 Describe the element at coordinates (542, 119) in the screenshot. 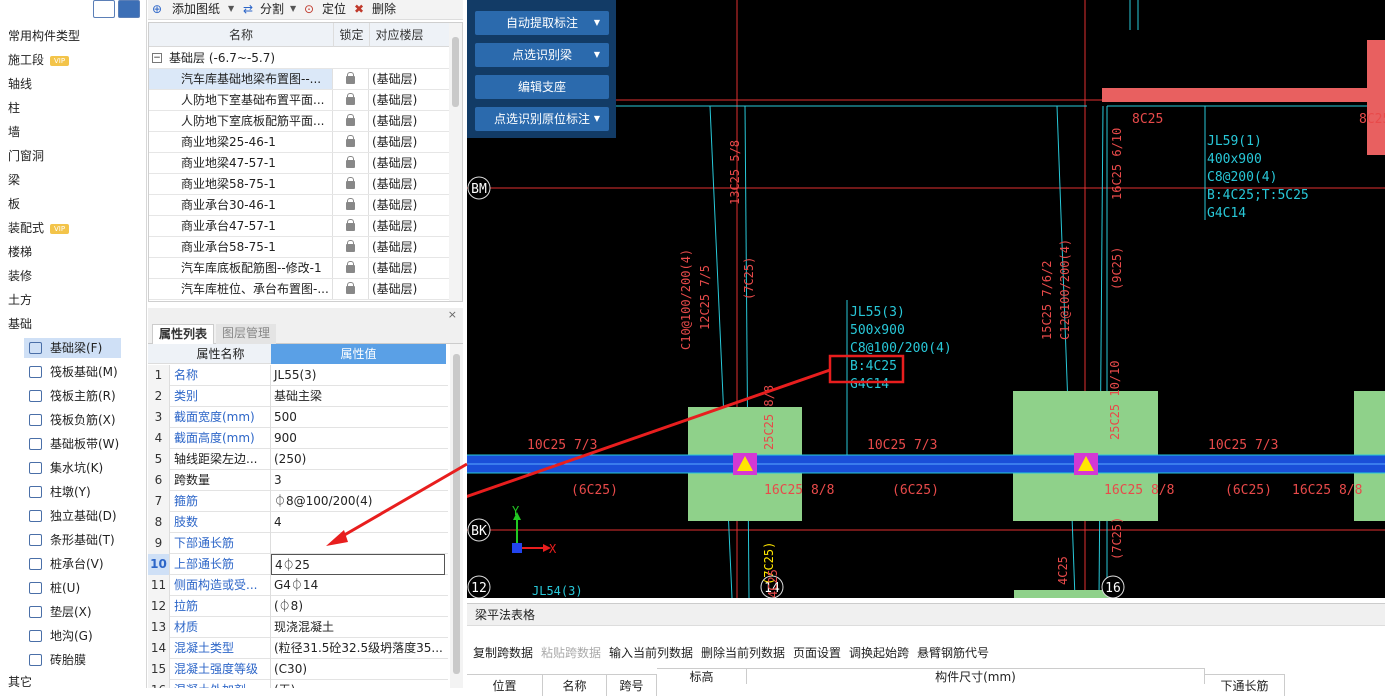

I see `cad-menu-button: 点选识别原位标注 ▼` at that location.